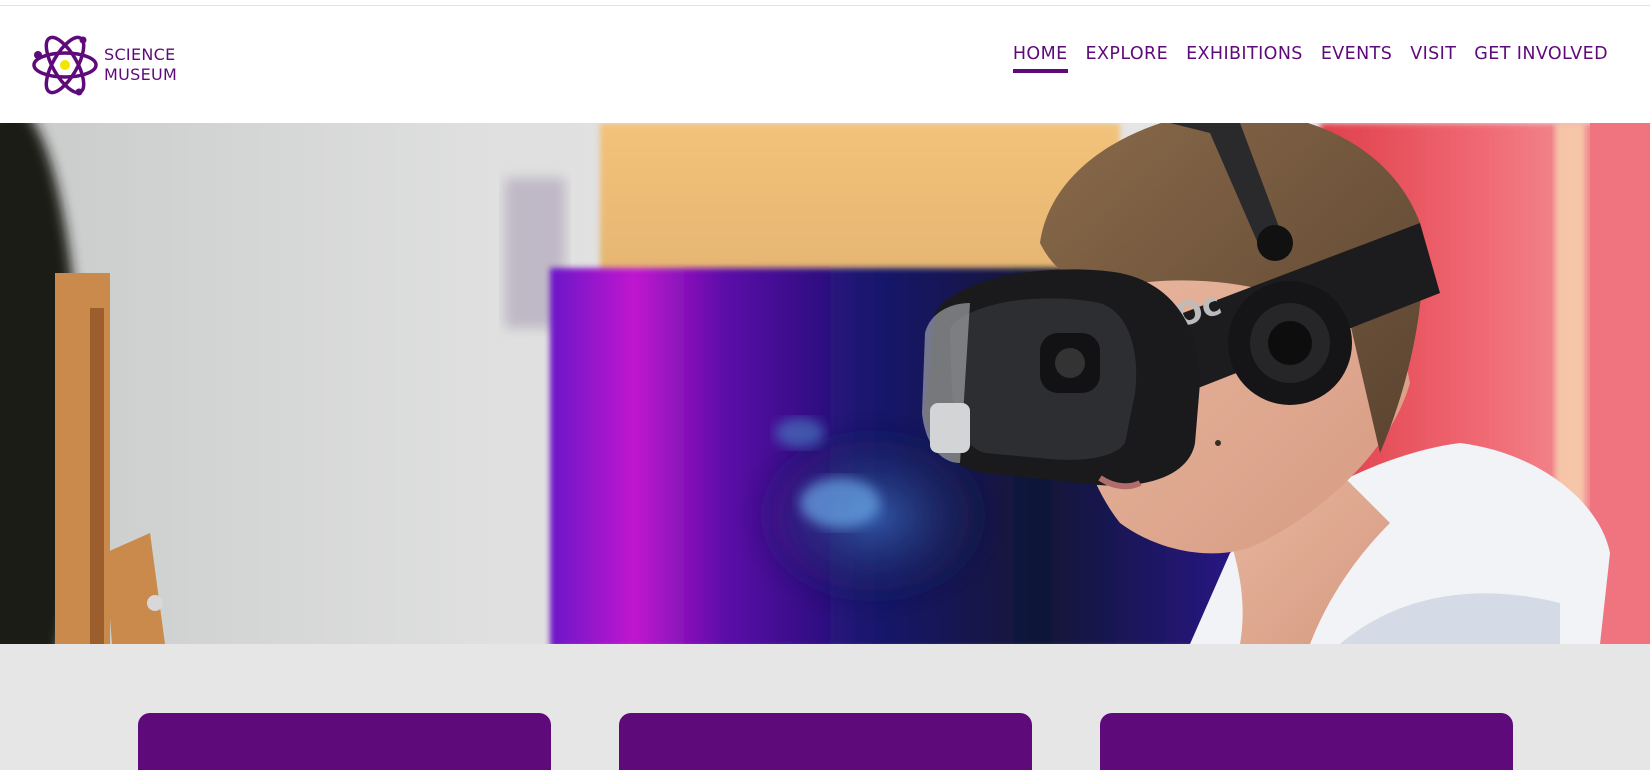  Describe the element at coordinates (1433, 58) in the screenshot. I see `nav-item-visit: VISIT` at that location.